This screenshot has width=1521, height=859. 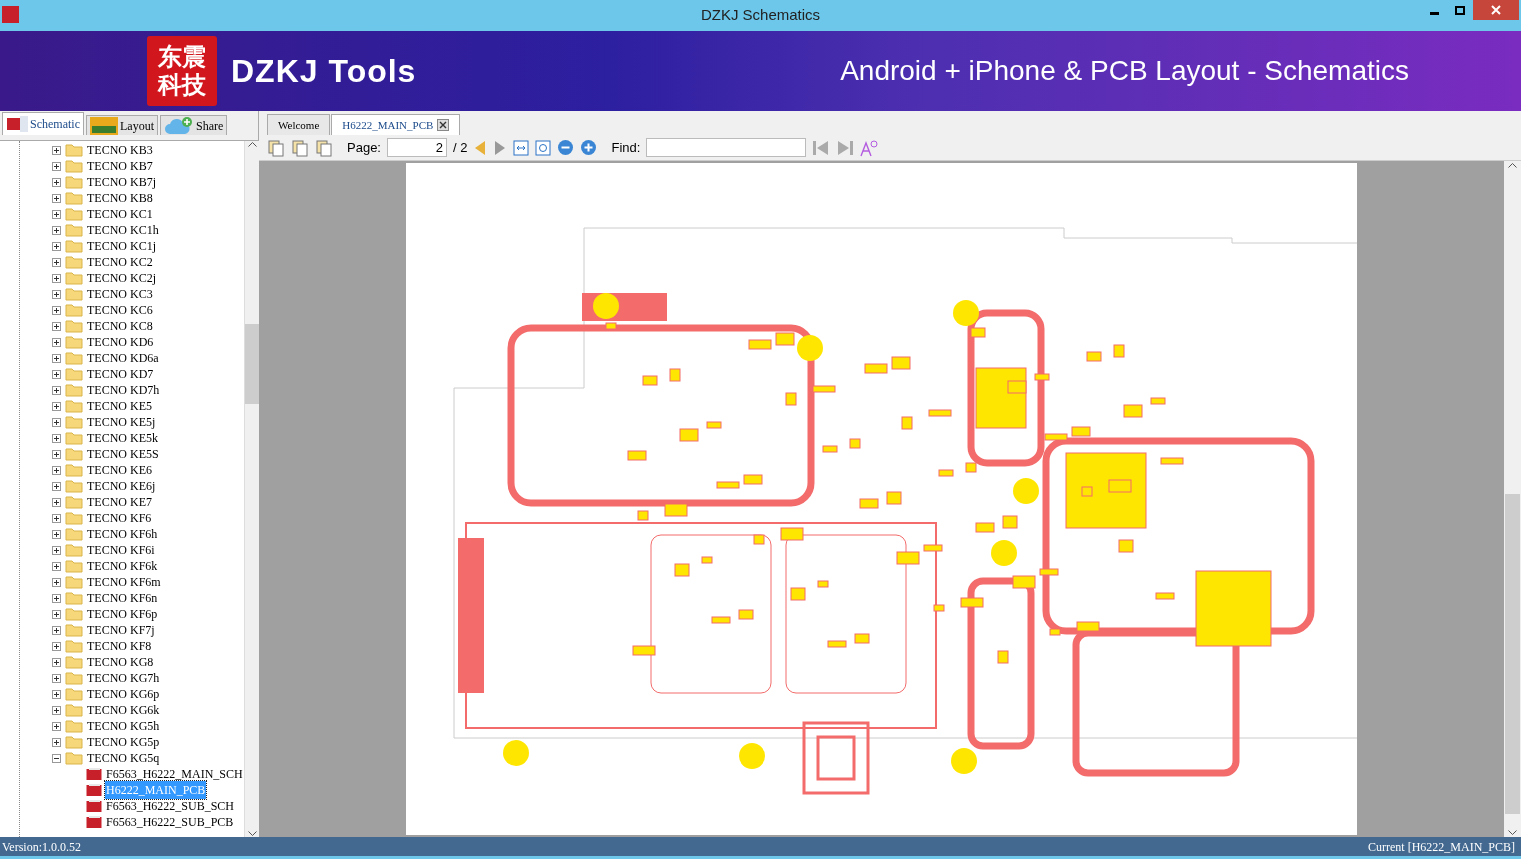 What do you see at coordinates (170, 806) in the screenshot?
I see `tree-file-item: F6563_H6222_SUB_SCH` at bounding box center [170, 806].